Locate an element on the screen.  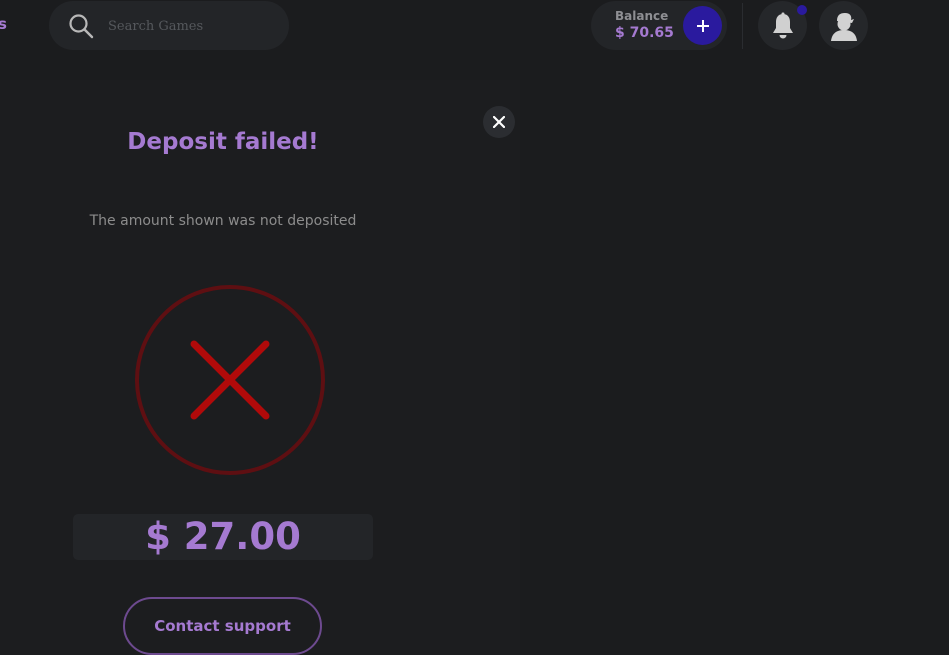
search-input is located at coordinates (193, 26).